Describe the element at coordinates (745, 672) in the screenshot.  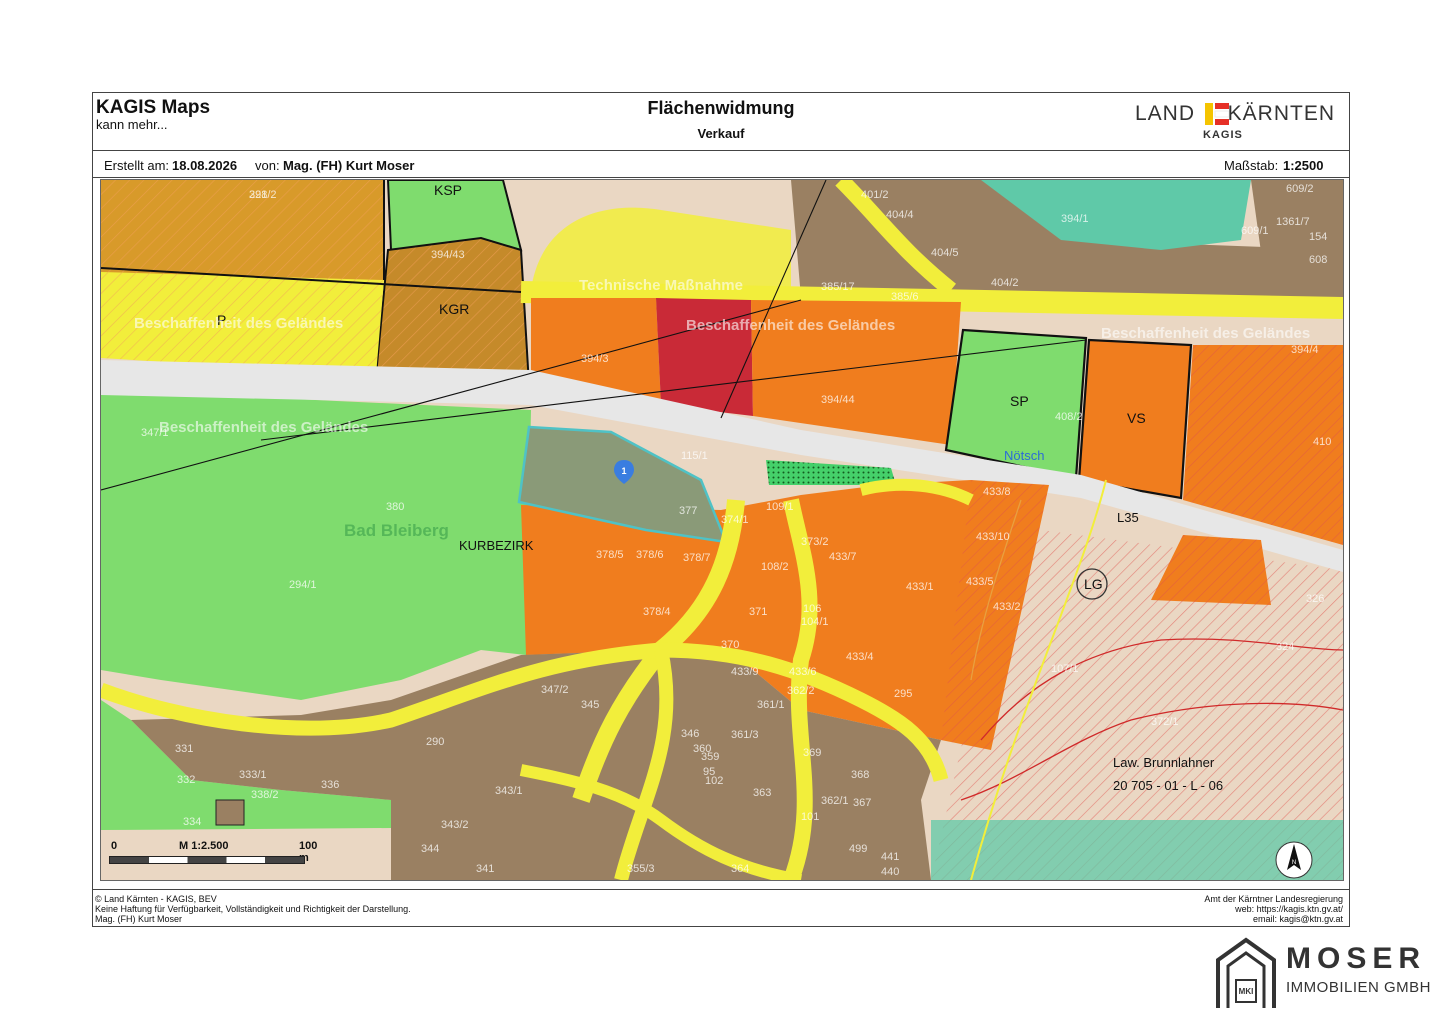
I see `parcel-number: 433/9` at that location.